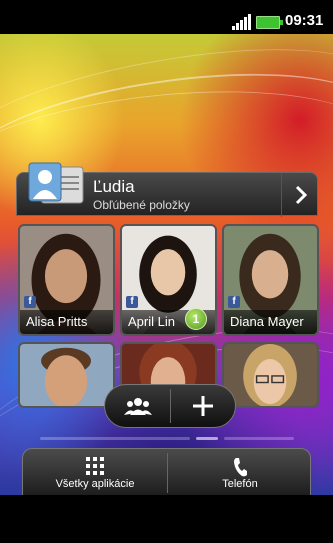  What do you see at coordinates (168, 280) in the screenshot?
I see `contact-tile: f April Lin 1` at bounding box center [168, 280].